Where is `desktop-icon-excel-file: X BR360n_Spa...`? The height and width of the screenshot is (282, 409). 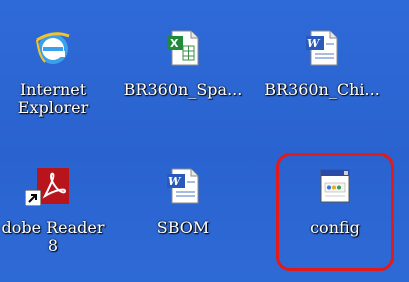 desktop-icon-excel-file: X BR360n_Spa... is located at coordinates (183, 70).